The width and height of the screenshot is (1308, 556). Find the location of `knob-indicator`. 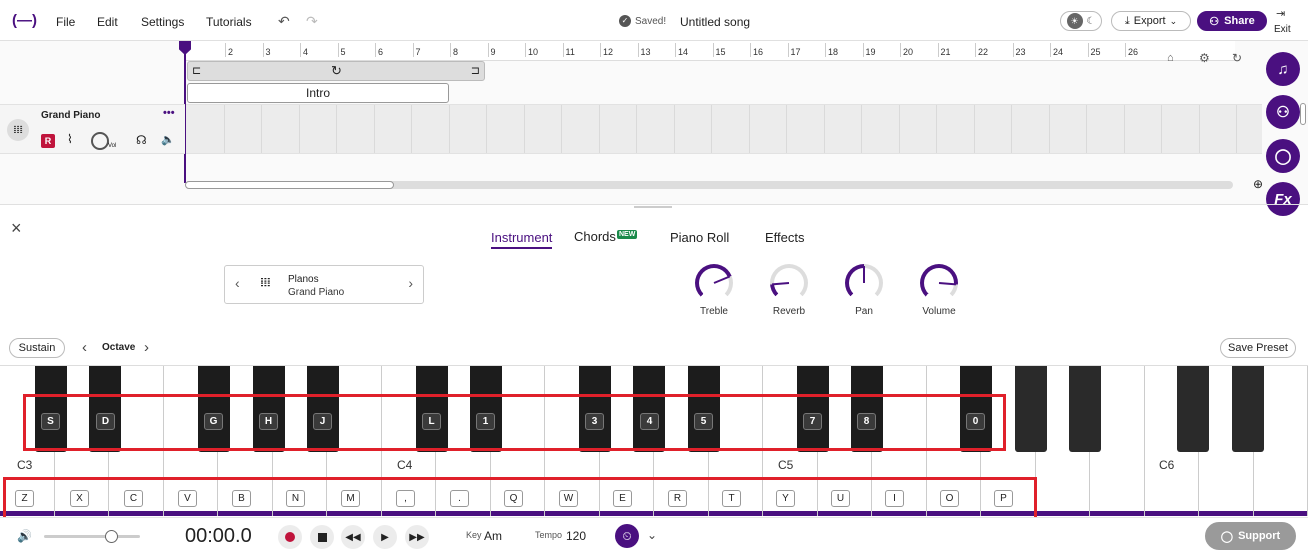

knob-indicator is located at coordinates (864, 274).